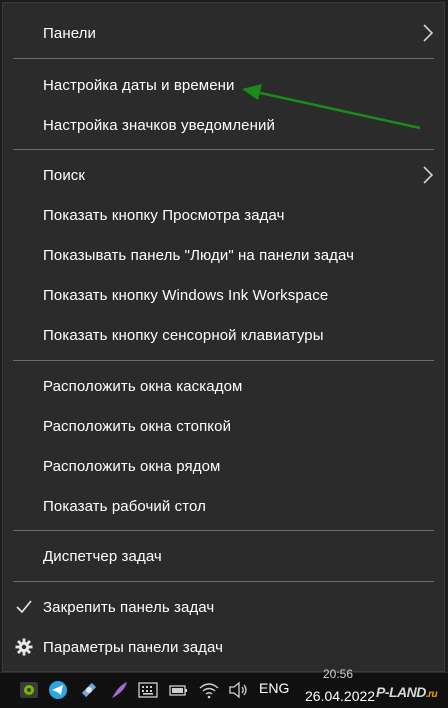 Image resolution: width=448 pixels, height=708 pixels. I want to click on menu-item-stack-windows: Расположить окна стопкой, so click(223, 426).